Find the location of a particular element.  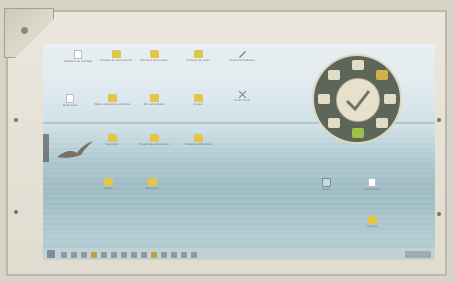

eraser-icon is located at coordinates (390, 99).